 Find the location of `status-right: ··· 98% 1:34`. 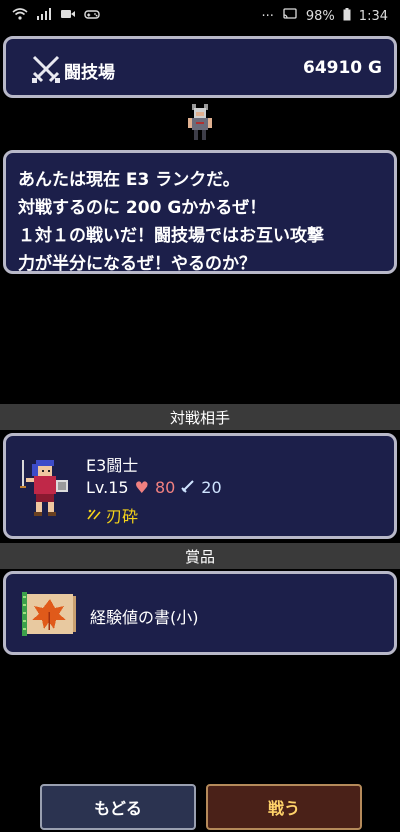

status-right: ··· 98% 1:34 is located at coordinates (324, 16).